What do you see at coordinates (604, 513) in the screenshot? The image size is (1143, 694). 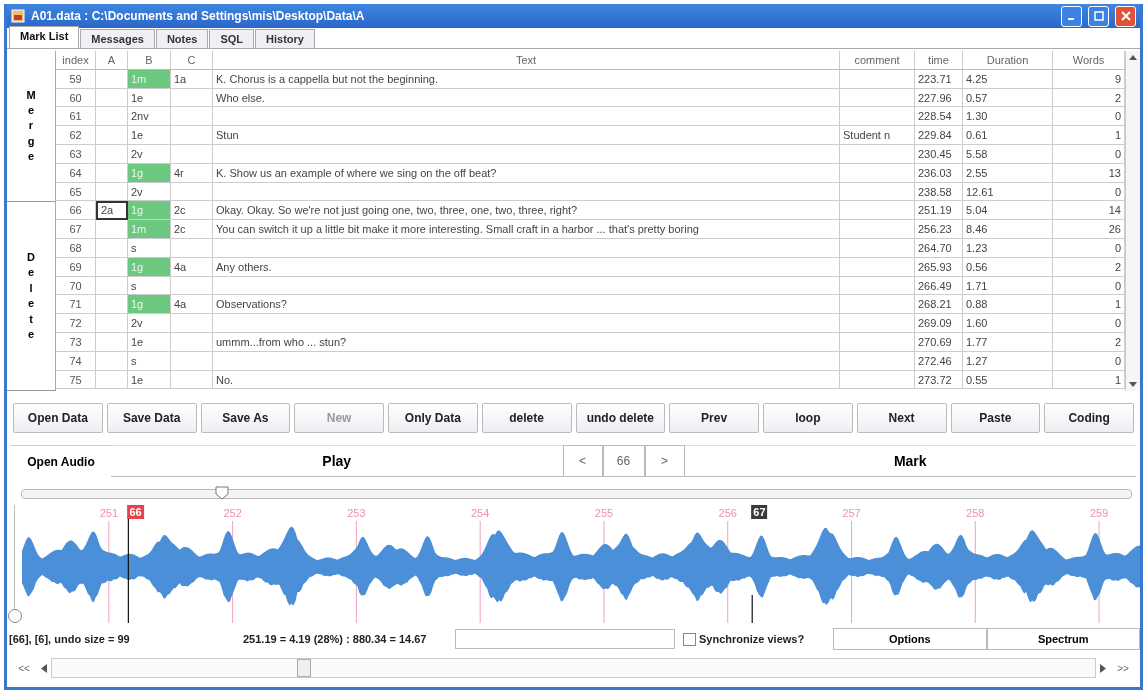 I see `tick-label: 255` at bounding box center [604, 513].